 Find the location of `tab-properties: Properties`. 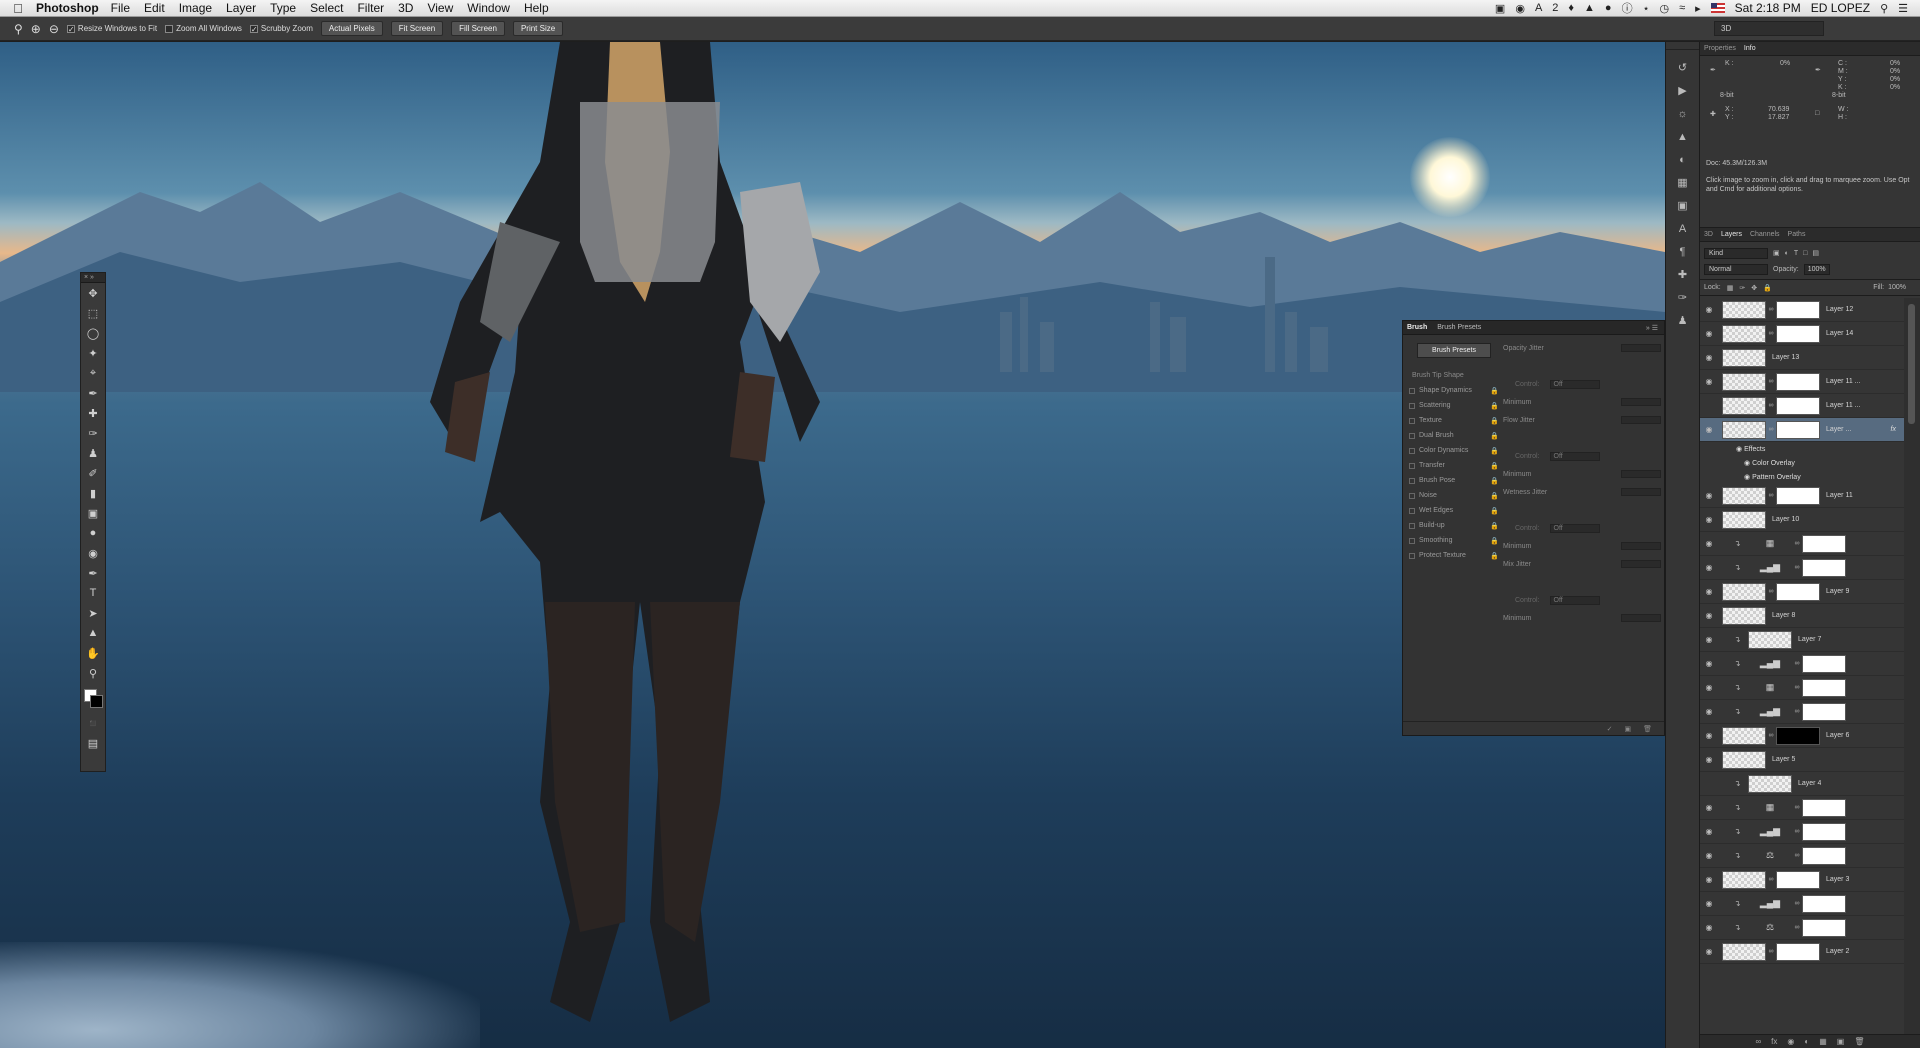

tab-properties: Properties is located at coordinates (1720, 48).